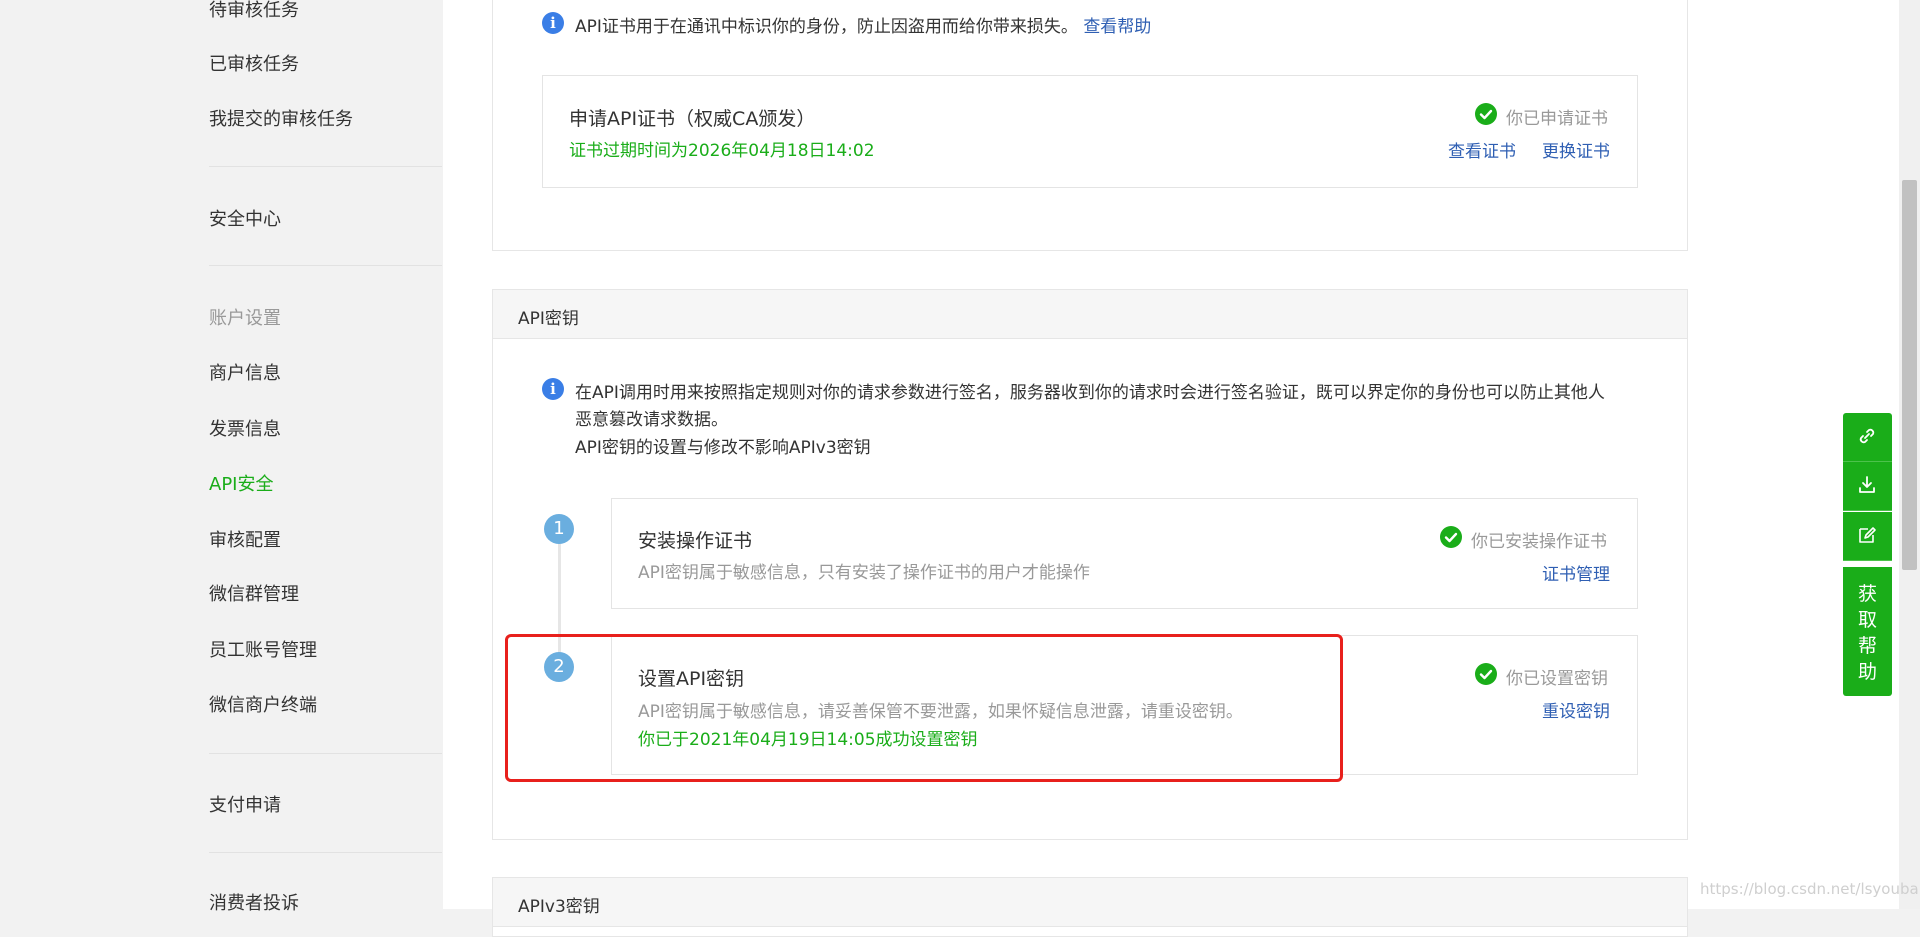 This screenshot has width=1920, height=937. I want to click on edit-icon, so click(1867, 535).